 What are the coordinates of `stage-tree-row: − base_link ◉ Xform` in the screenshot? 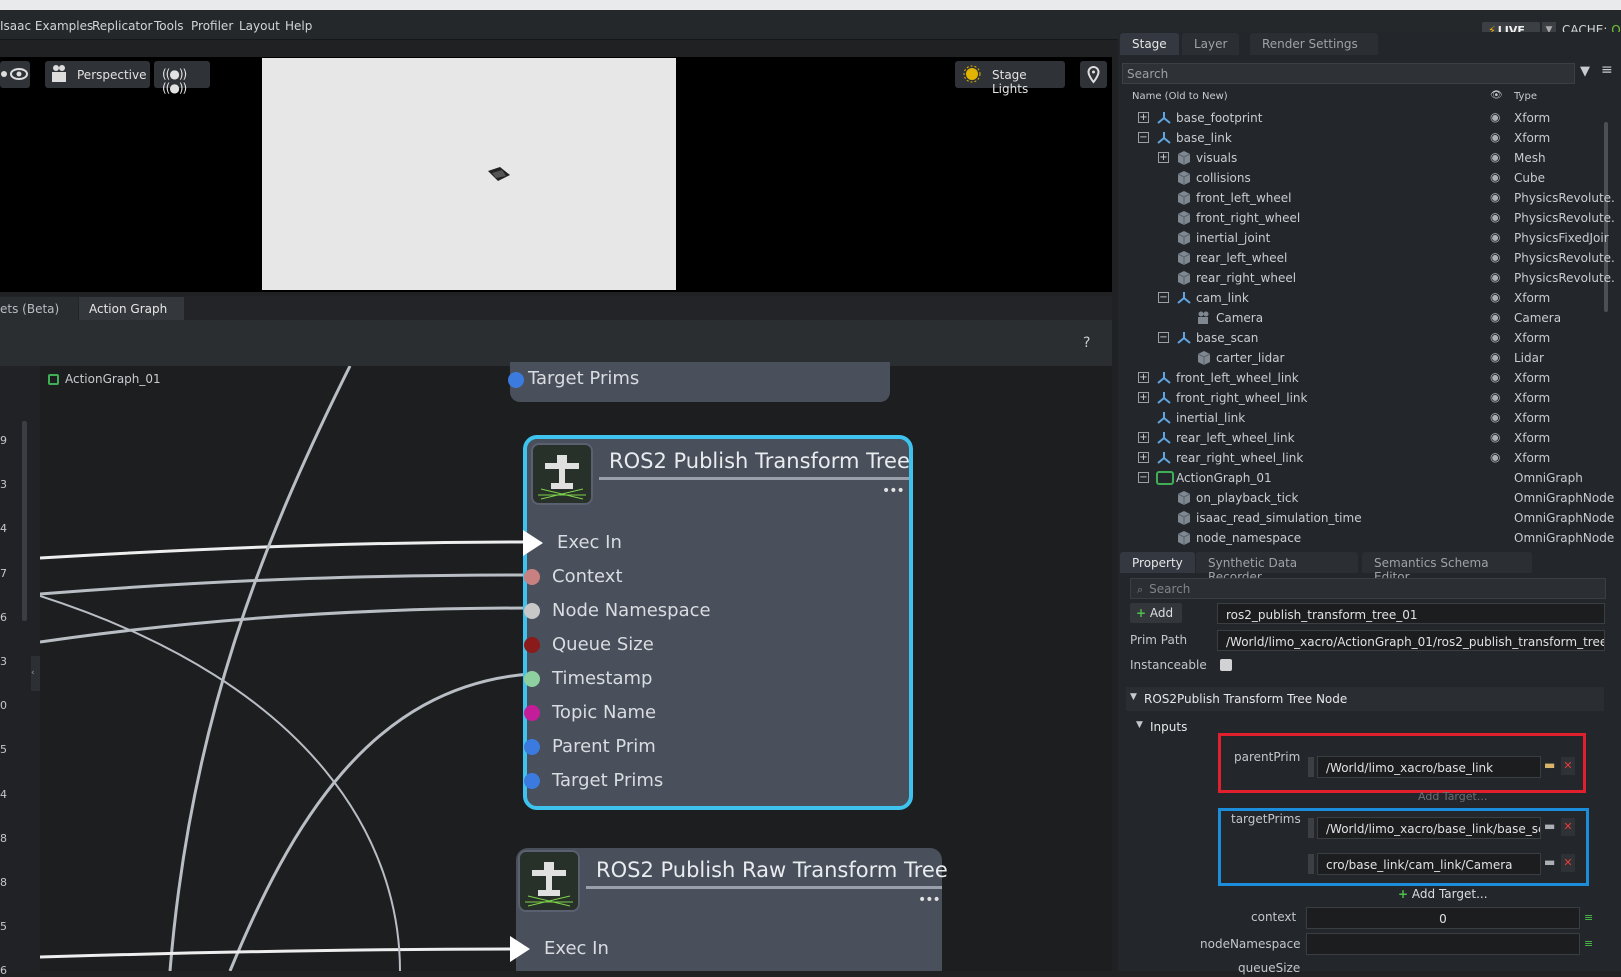 It's located at (1366, 138).